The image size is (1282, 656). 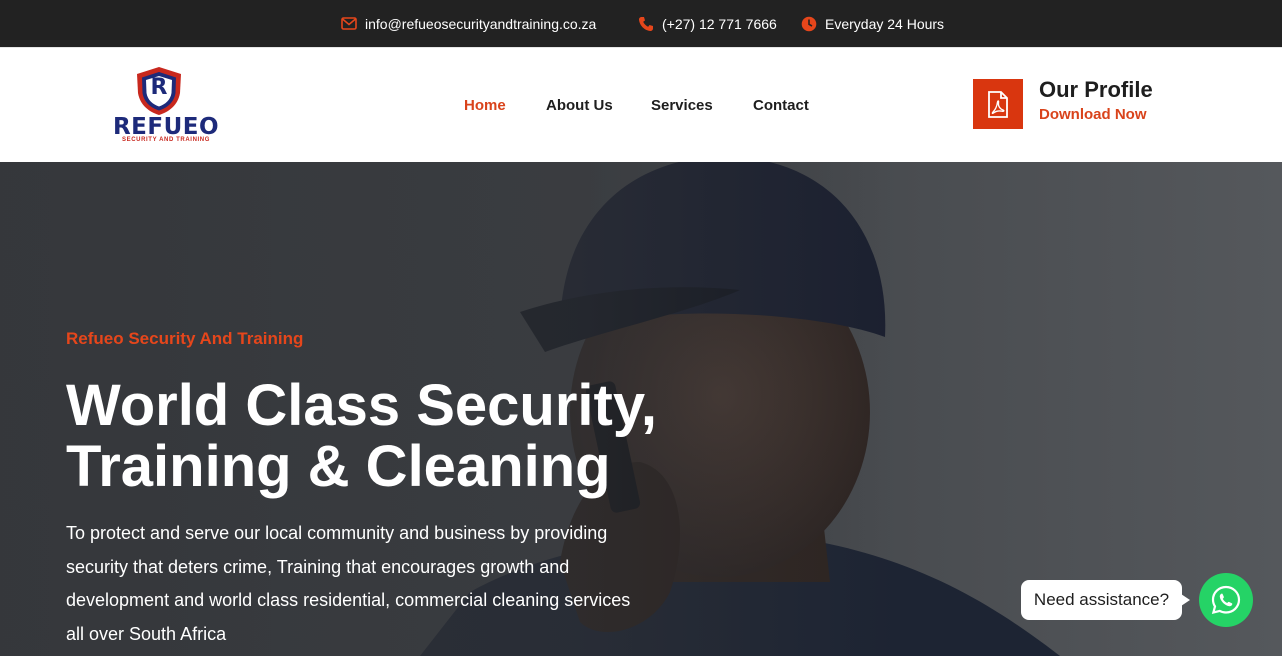 I want to click on logo-tagline: SECURITY AND TRAINING, so click(x=166, y=140).